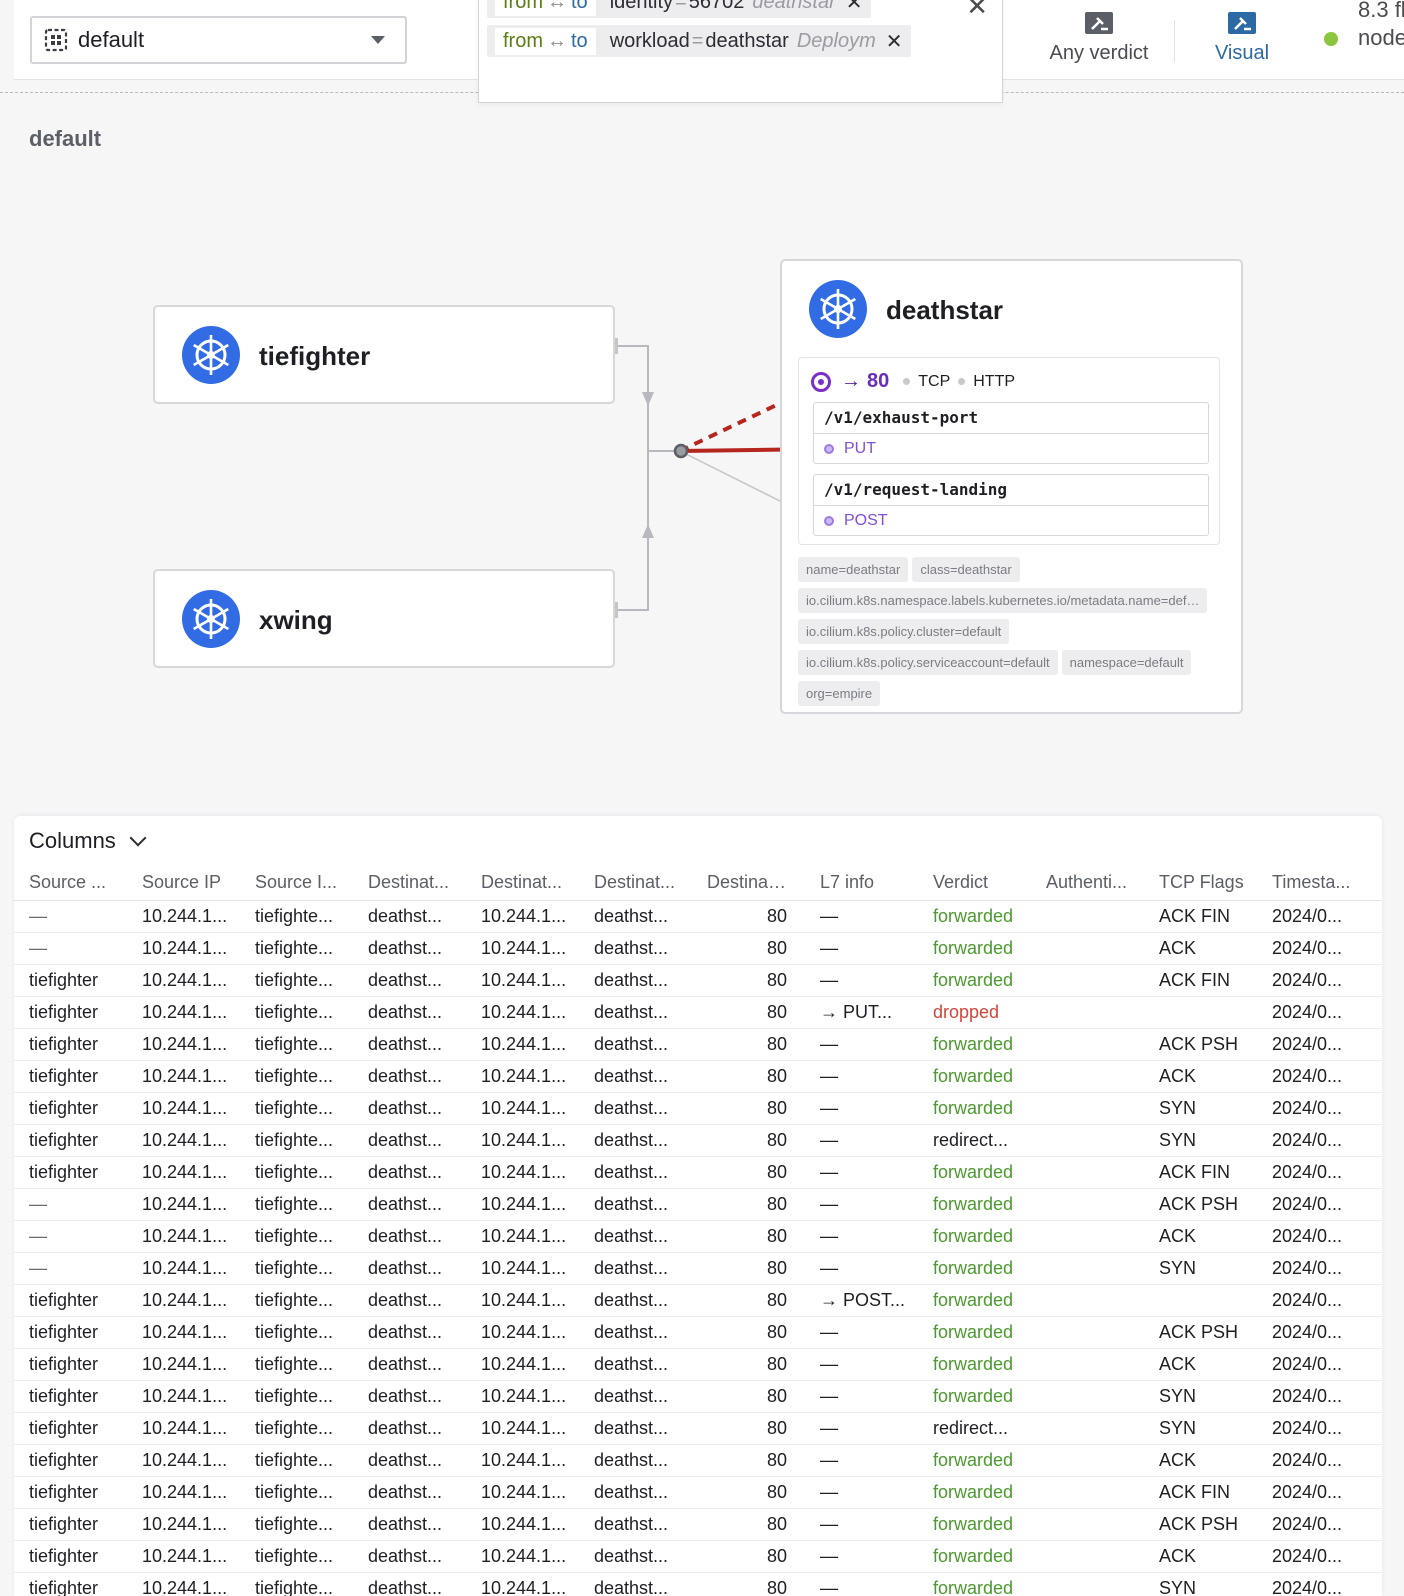 The height and width of the screenshot is (1596, 1404). Describe the element at coordinates (88, 841) in the screenshot. I see `columns-toggle: Columns` at that location.